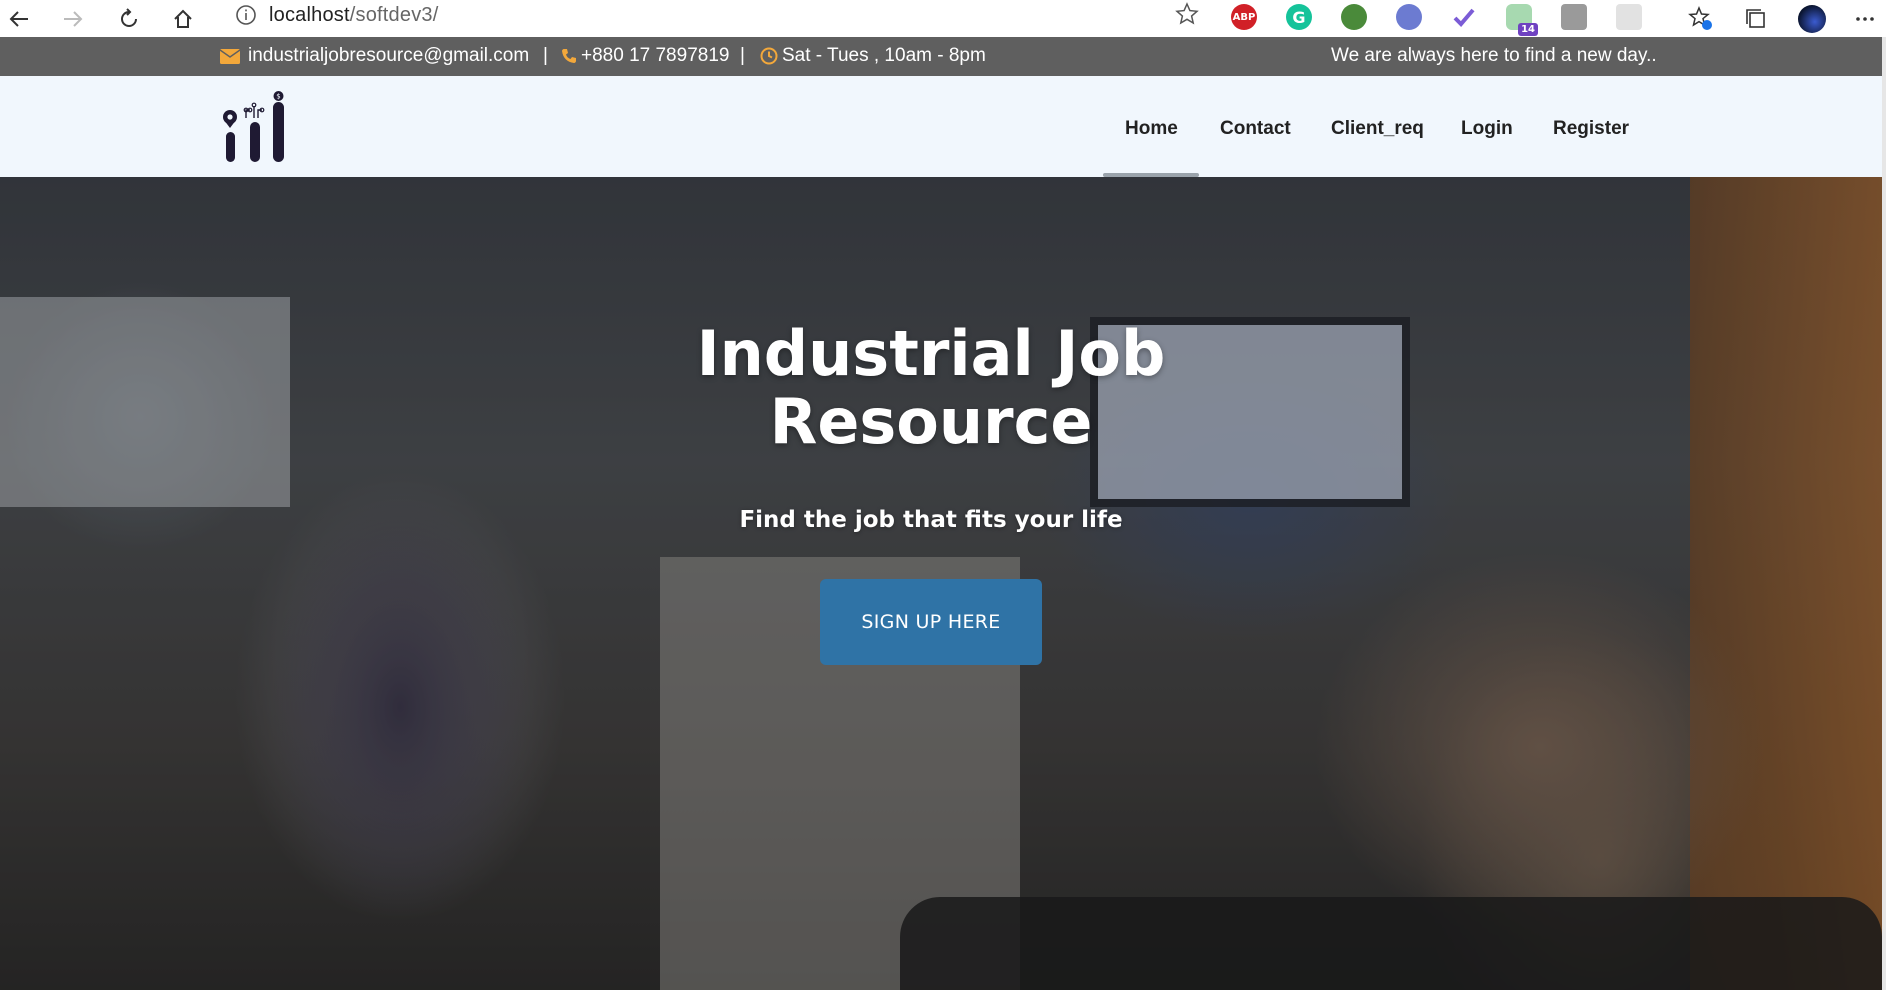 This screenshot has width=1886, height=990. I want to click on more-options-icon, so click(1865, 19).